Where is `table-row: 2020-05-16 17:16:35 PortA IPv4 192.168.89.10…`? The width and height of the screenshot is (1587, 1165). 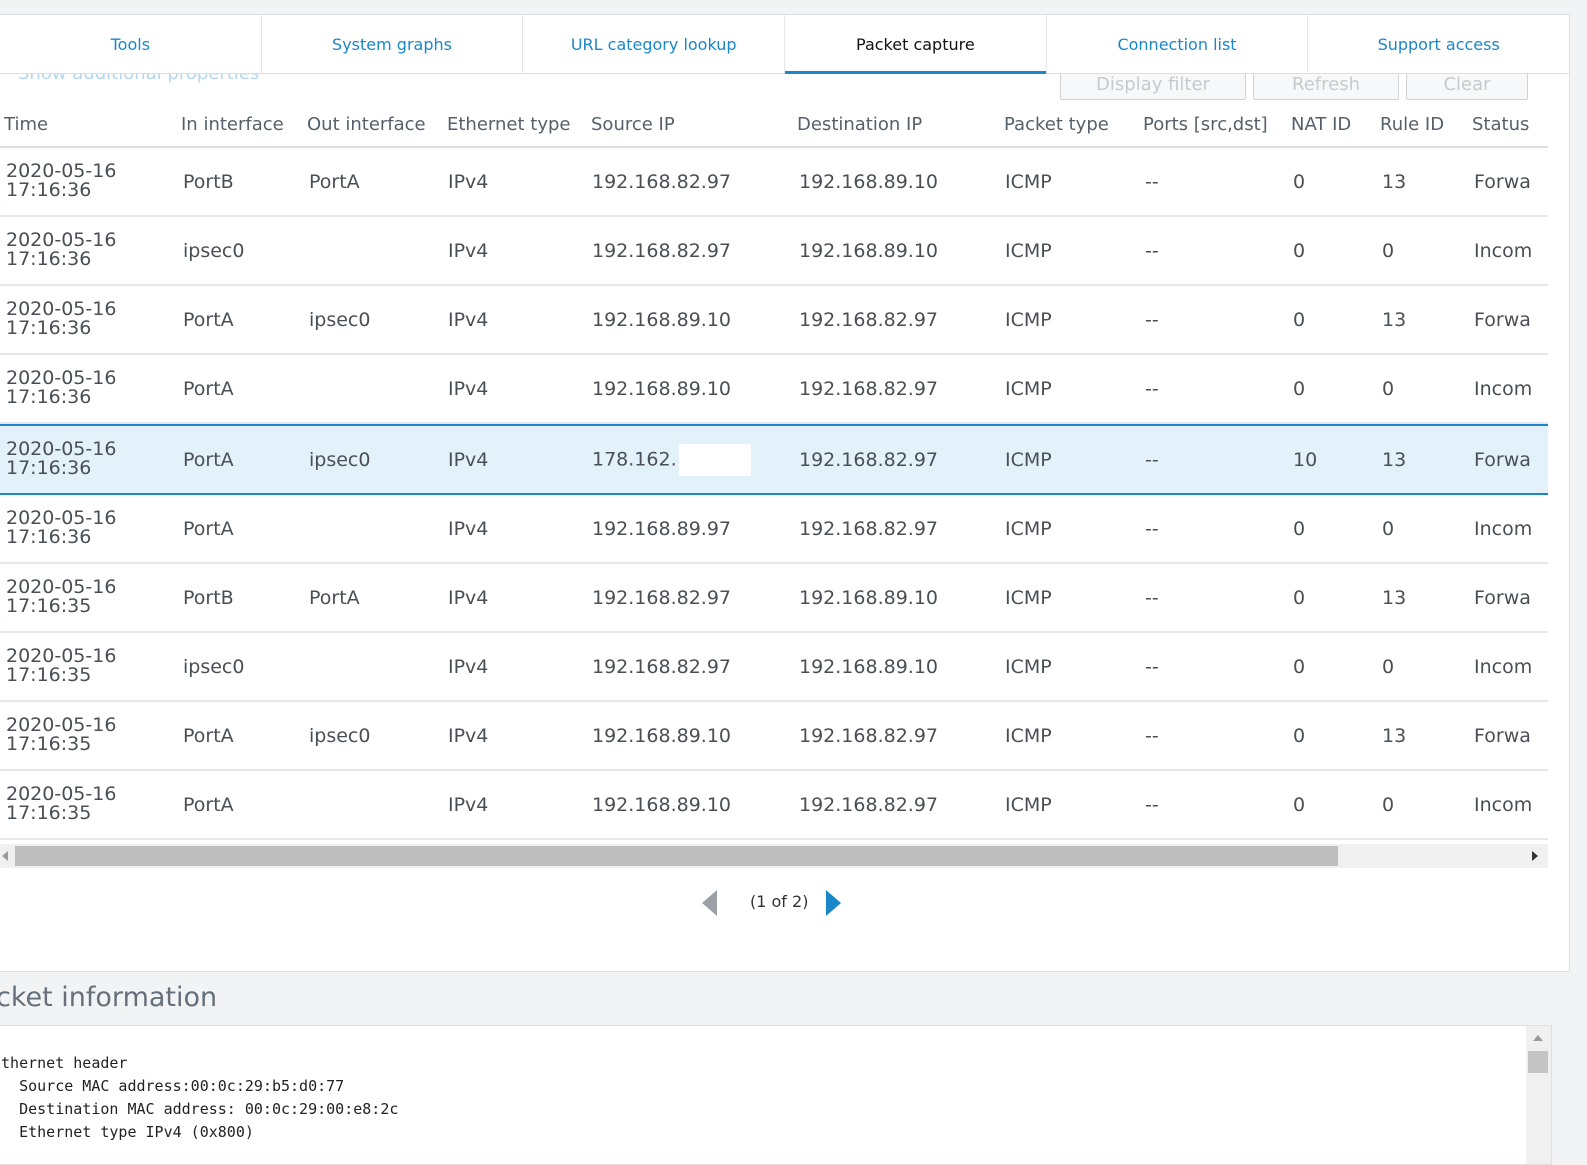 table-row: 2020-05-16 17:16:35 PortA IPv4 192.168.89.10… is located at coordinates (774, 805).